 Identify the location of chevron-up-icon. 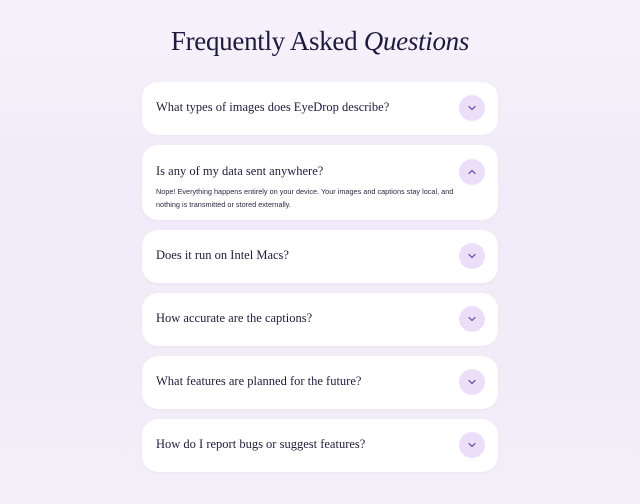
(472, 172).